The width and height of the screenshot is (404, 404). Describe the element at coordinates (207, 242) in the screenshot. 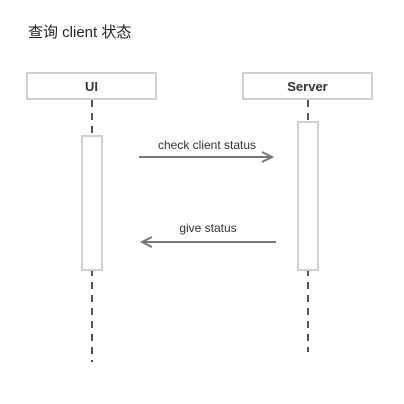

I see `message-arrow-give-status` at that location.